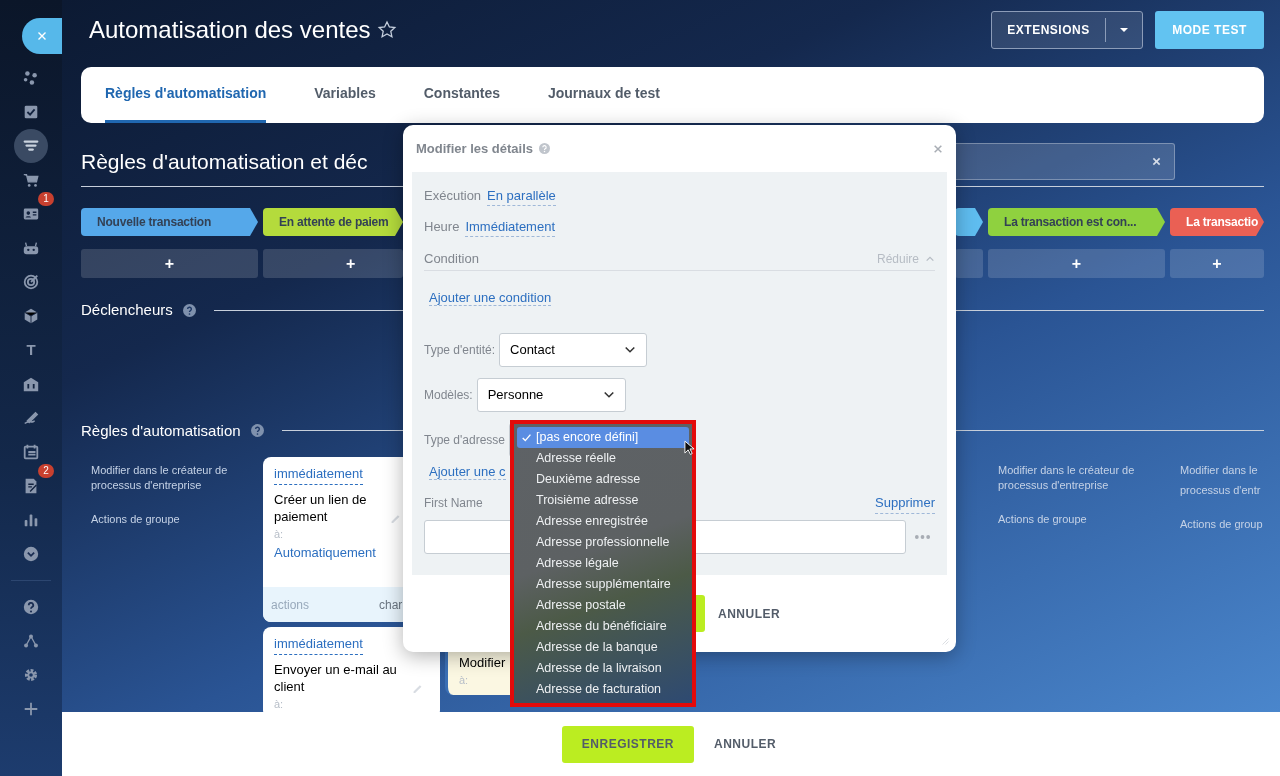 Image resolution: width=1280 pixels, height=776 pixels. I want to click on dialog-title: Modifier les détails, so click(475, 148).